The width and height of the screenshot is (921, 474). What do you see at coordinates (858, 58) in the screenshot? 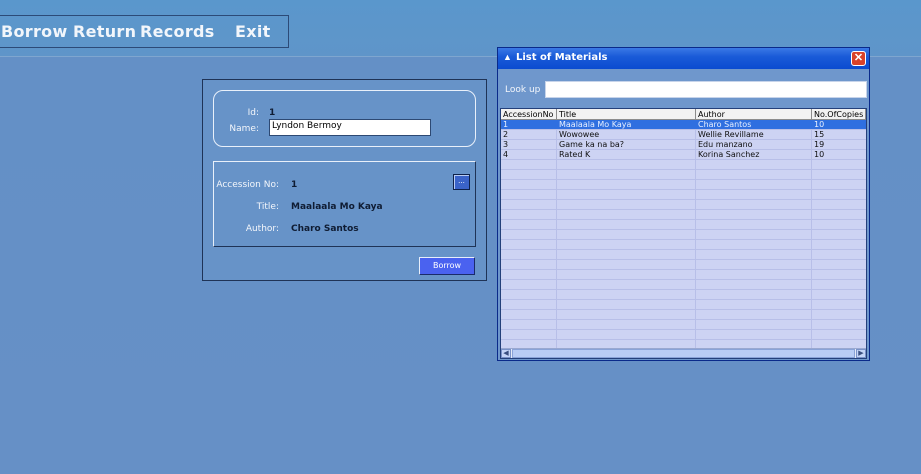
I see `close-button: ✕` at bounding box center [858, 58].